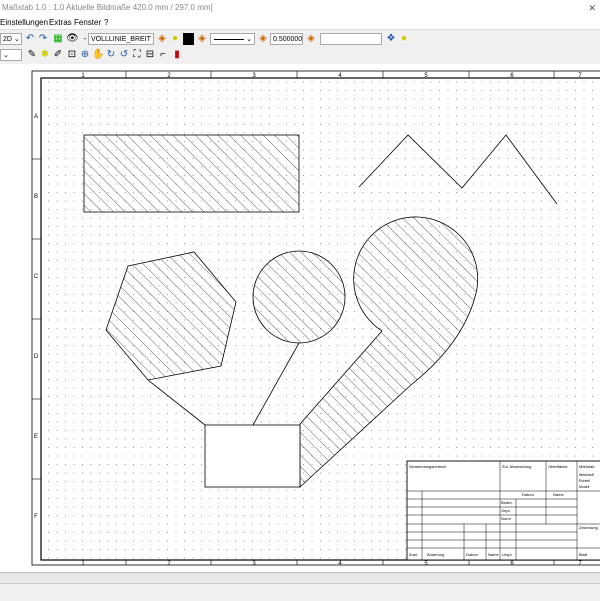 The height and width of the screenshot is (601, 600). I want to click on layer-icon-3: ◈, so click(263, 39).